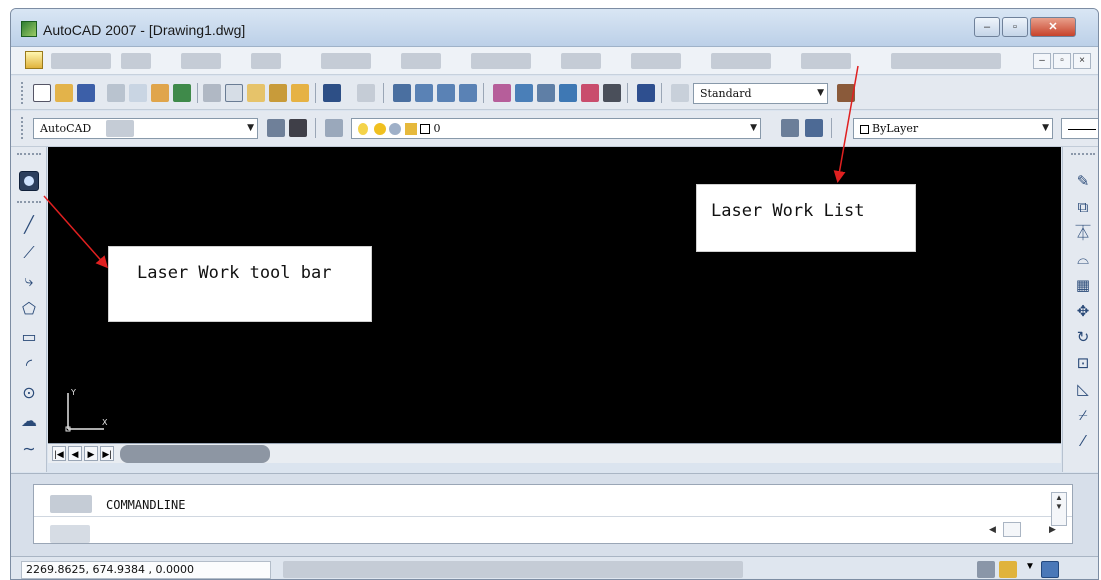 This screenshot has width=1101, height=580. I want to click on block-editor-icon, so click(300, 93).